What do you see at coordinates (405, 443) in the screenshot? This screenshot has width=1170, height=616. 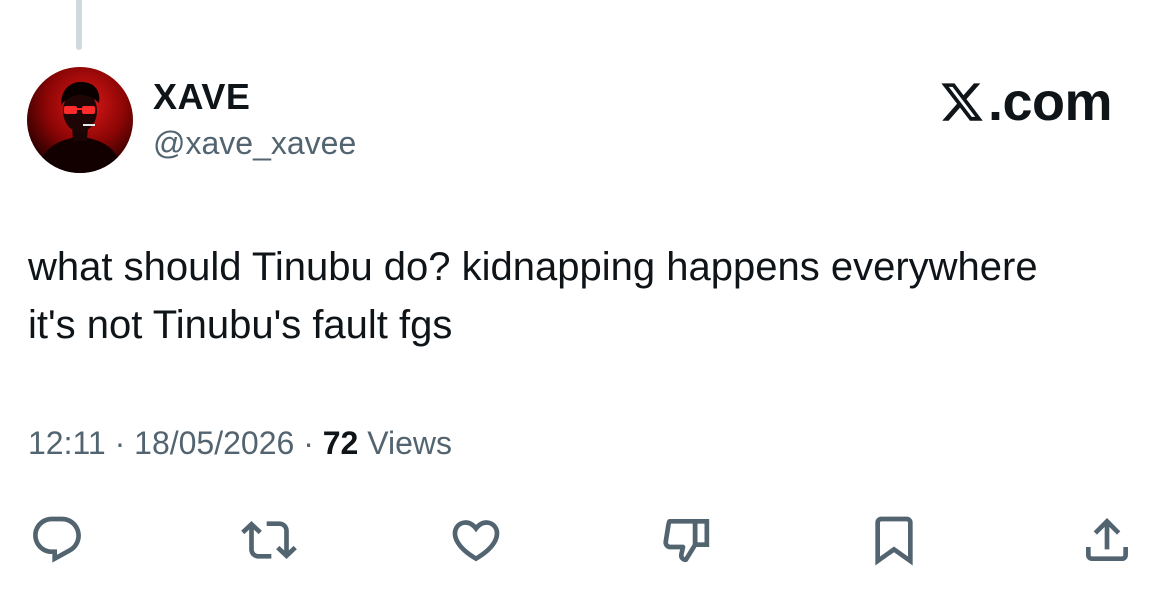 I see `views-label: Views` at bounding box center [405, 443].